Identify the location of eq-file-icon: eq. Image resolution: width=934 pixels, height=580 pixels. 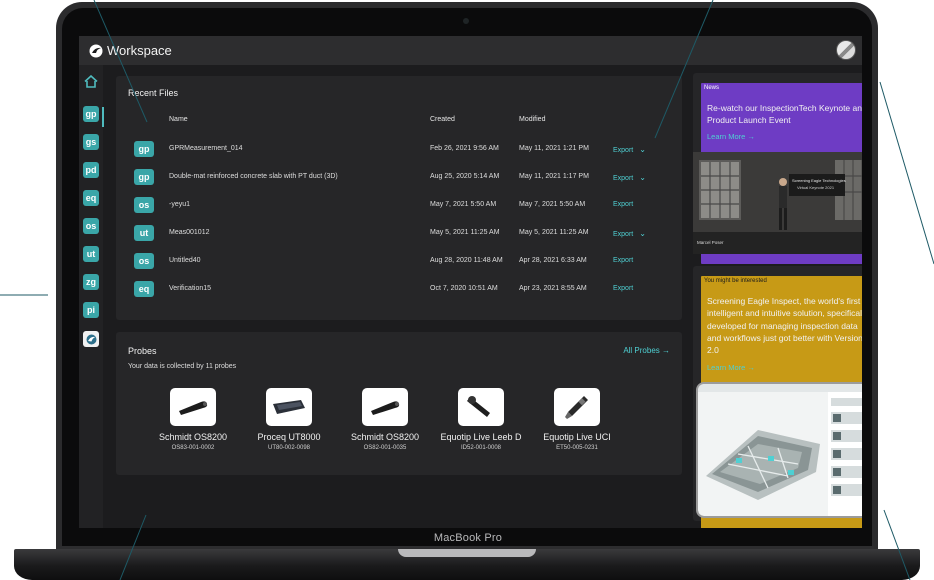
(144, 289).